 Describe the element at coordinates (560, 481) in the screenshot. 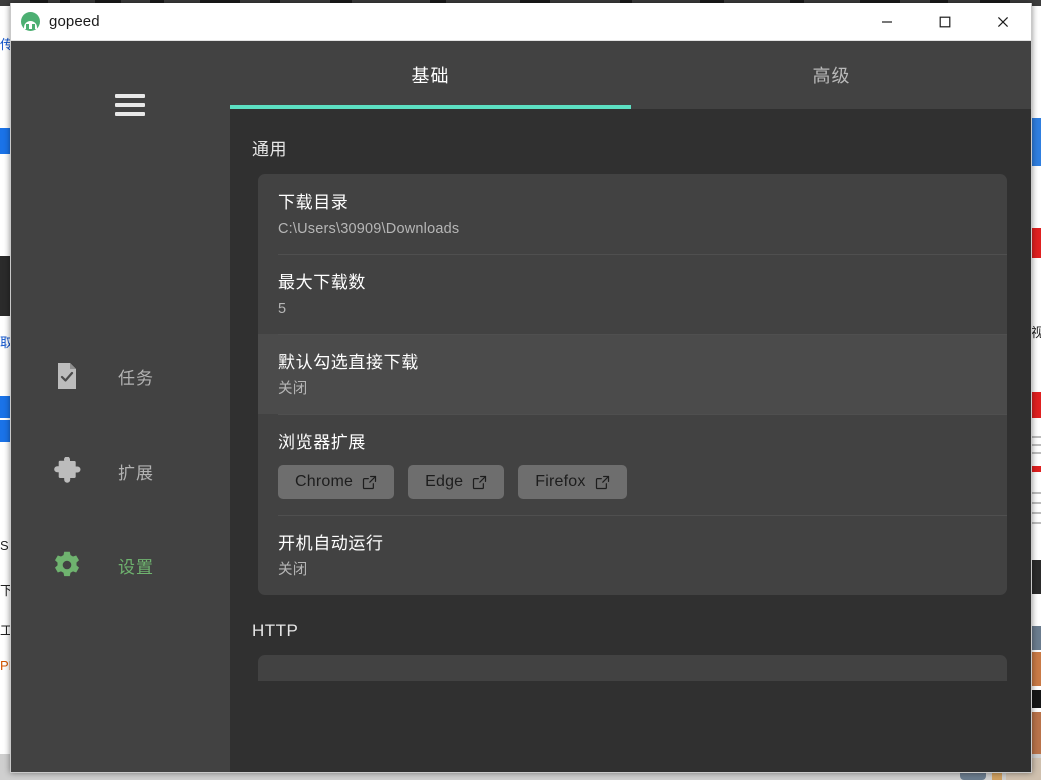

I see `firefox-extension-button-label: Firefox` at that location.